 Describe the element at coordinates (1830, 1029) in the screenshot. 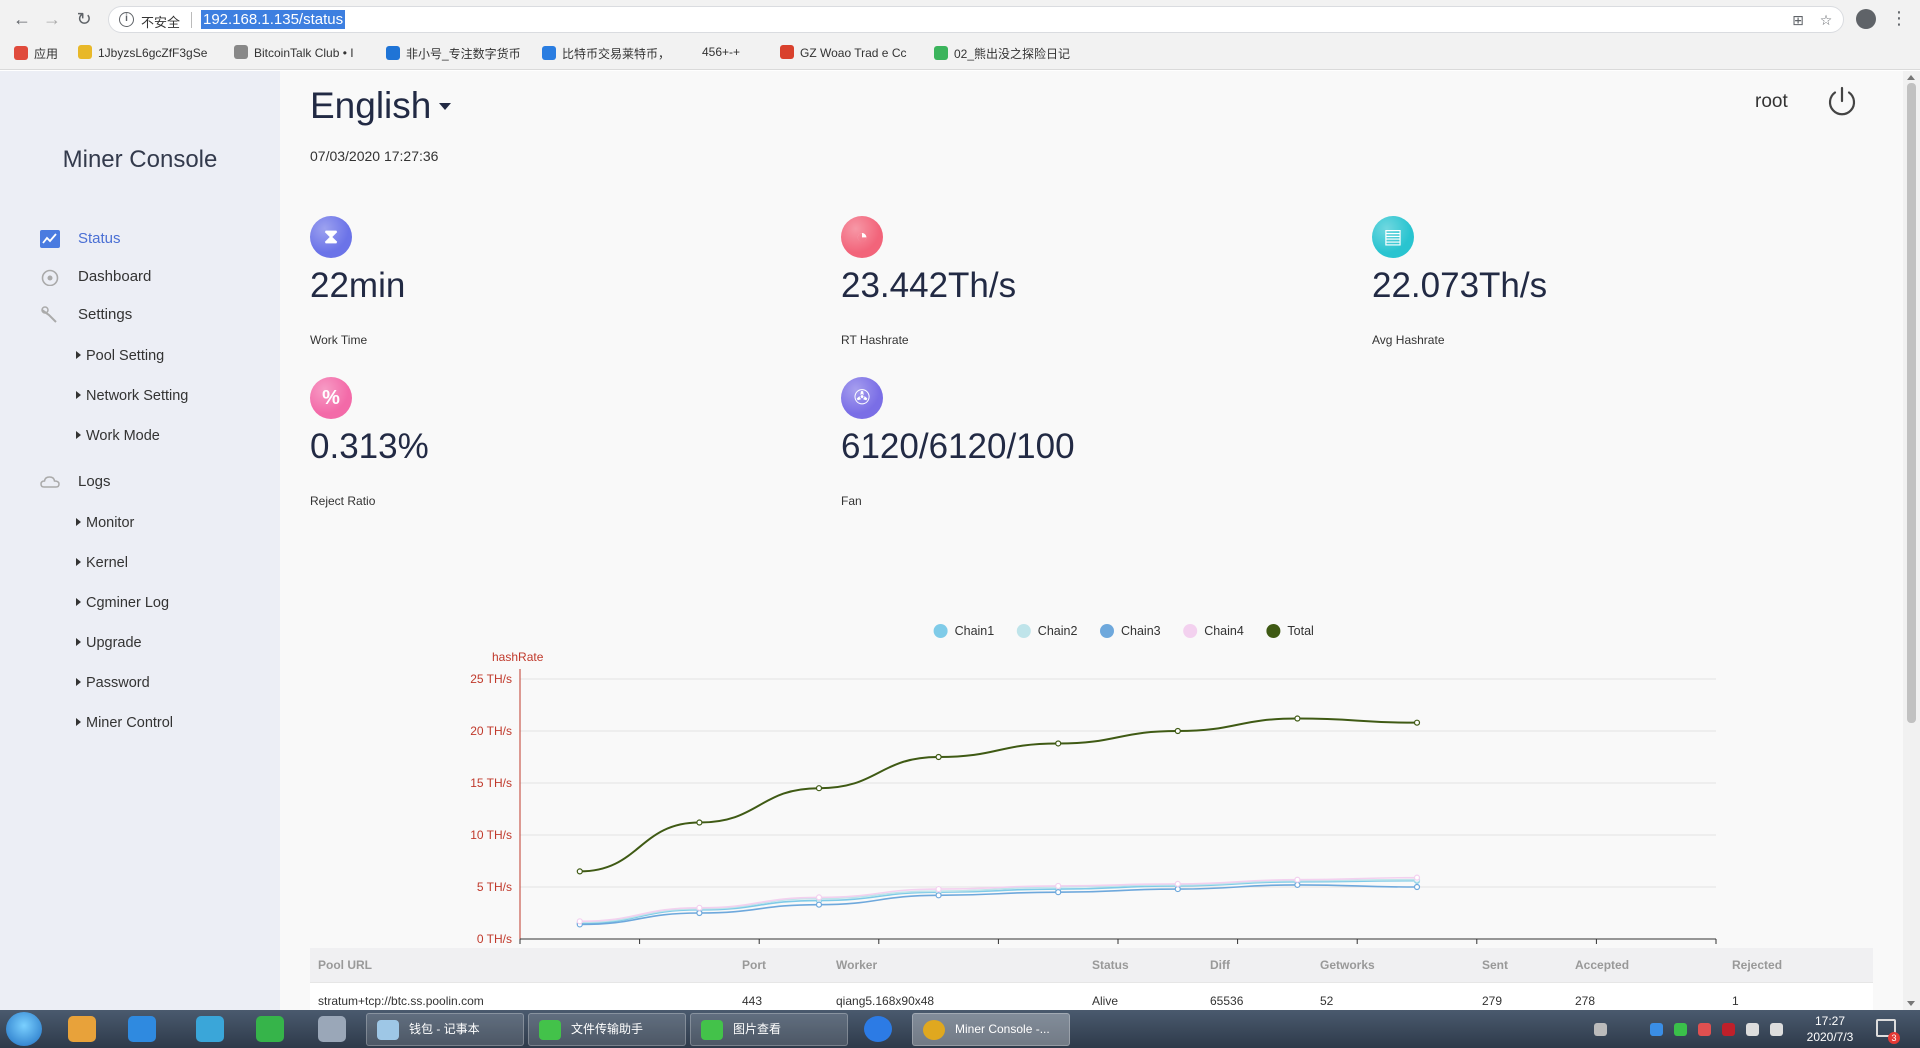

I see `taskbar-clock: 17:27 2020/7/3` at that location.